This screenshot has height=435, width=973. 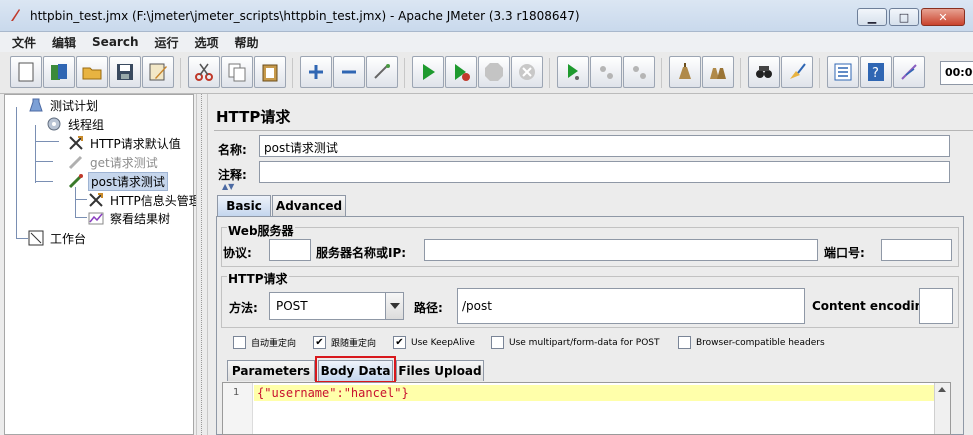 I want to click on auto-redirect-checkbox: 自动重定向, so click(x=264, y=342).